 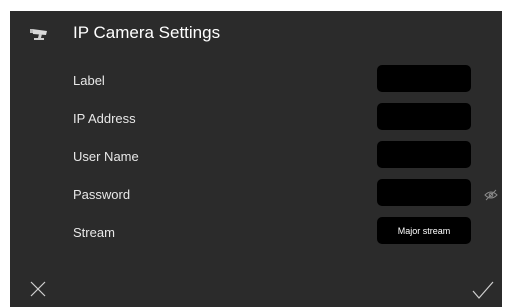 What do you see at coordinates (424, 154) in the screenshot?
I see `user-name-input` at bounding box center [424, 154].